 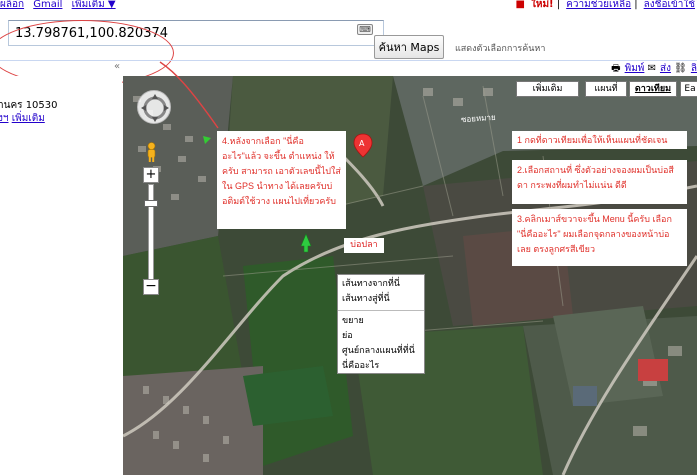 I want to click on sidebar-link: งฯ, so click(x=4, y=118).